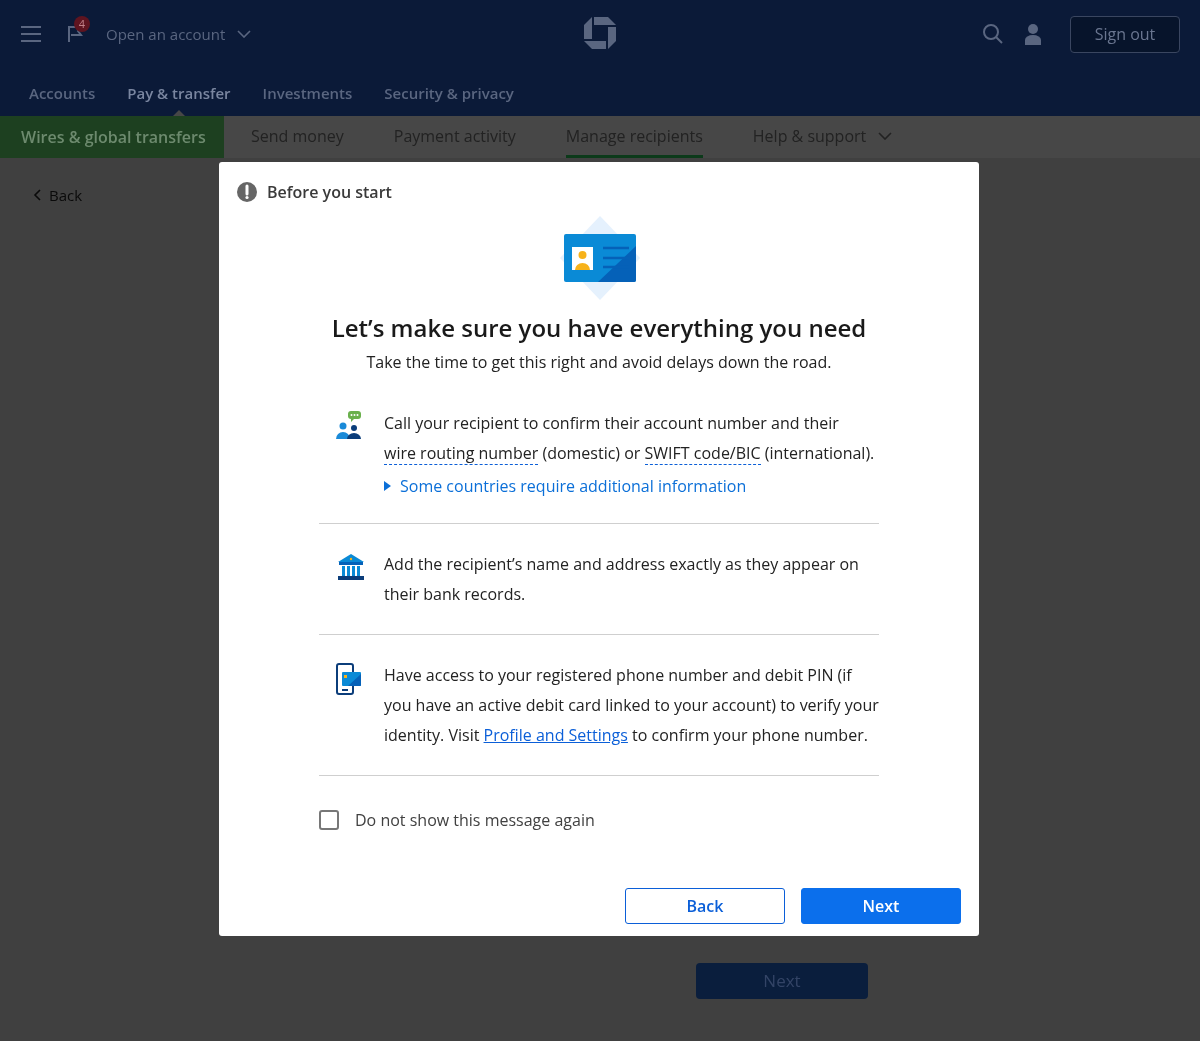  What do you see at coordinates (475, 820) in the screenshot?
I see `checkbox-label: Do not show this message again` at bounding box center [475, 820].